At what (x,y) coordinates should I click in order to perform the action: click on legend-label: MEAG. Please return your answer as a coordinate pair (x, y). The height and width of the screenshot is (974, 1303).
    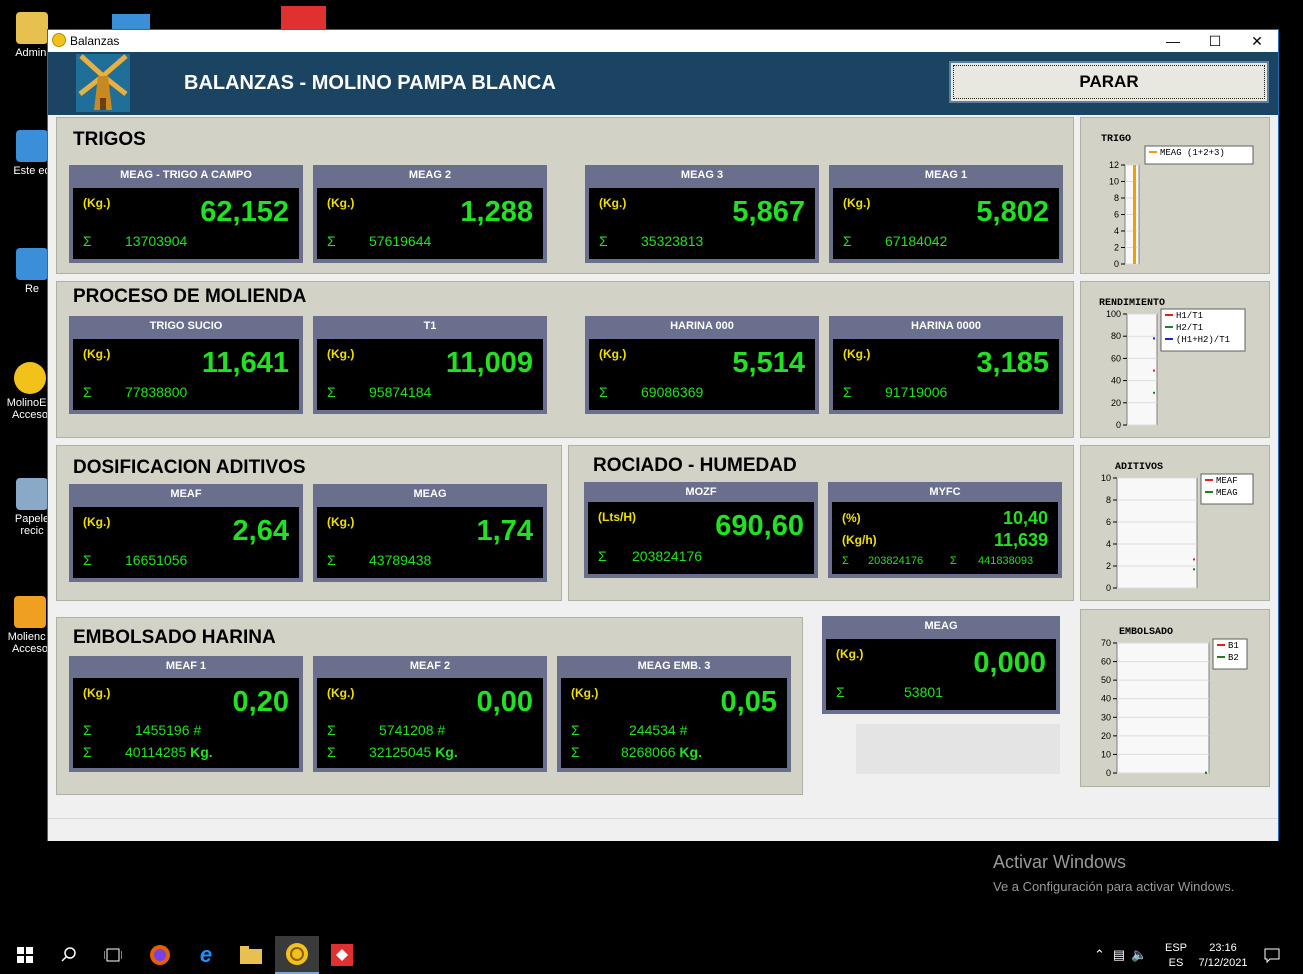
    Looking at the image, I should click on (1227, 493).